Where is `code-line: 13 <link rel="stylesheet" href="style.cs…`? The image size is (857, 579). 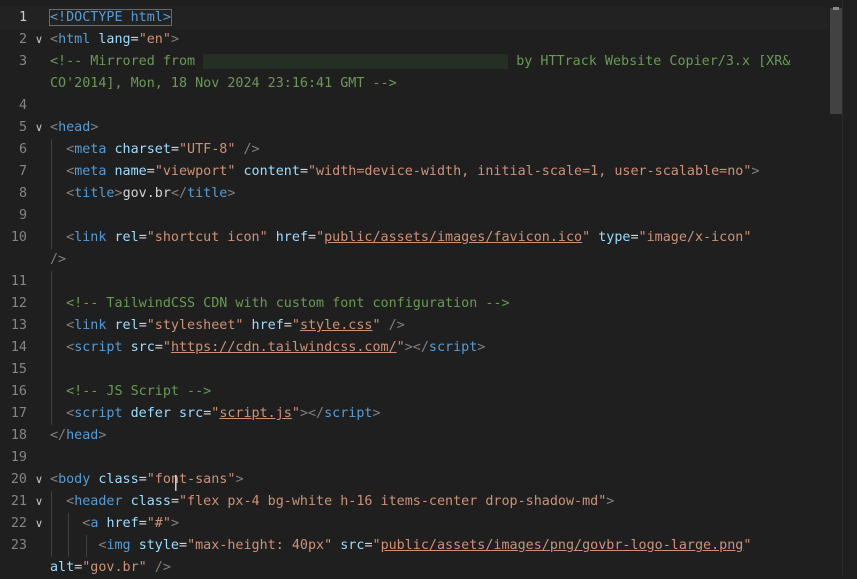 code-line: 13 <link rel="stylesheet" href="style.cs… is located at coordinates (414, 326).